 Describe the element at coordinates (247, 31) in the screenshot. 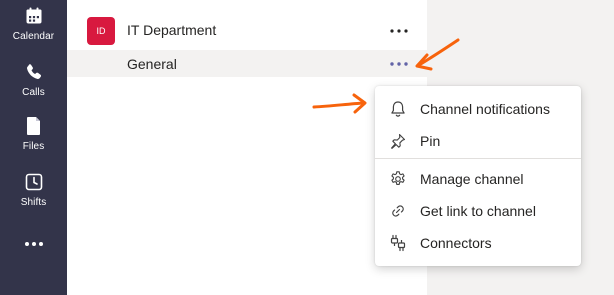

I see `team-row-it-department: ID IT Department` at that location.